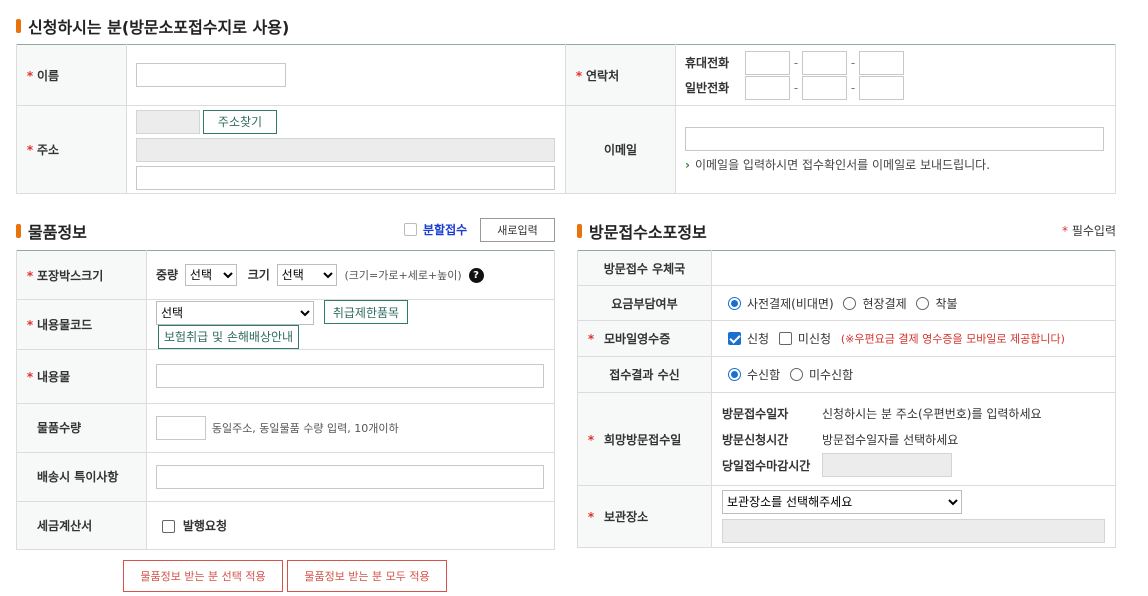  I want to click on payment-prepaid-label: 사전결제(비대면), so click(790, 303).